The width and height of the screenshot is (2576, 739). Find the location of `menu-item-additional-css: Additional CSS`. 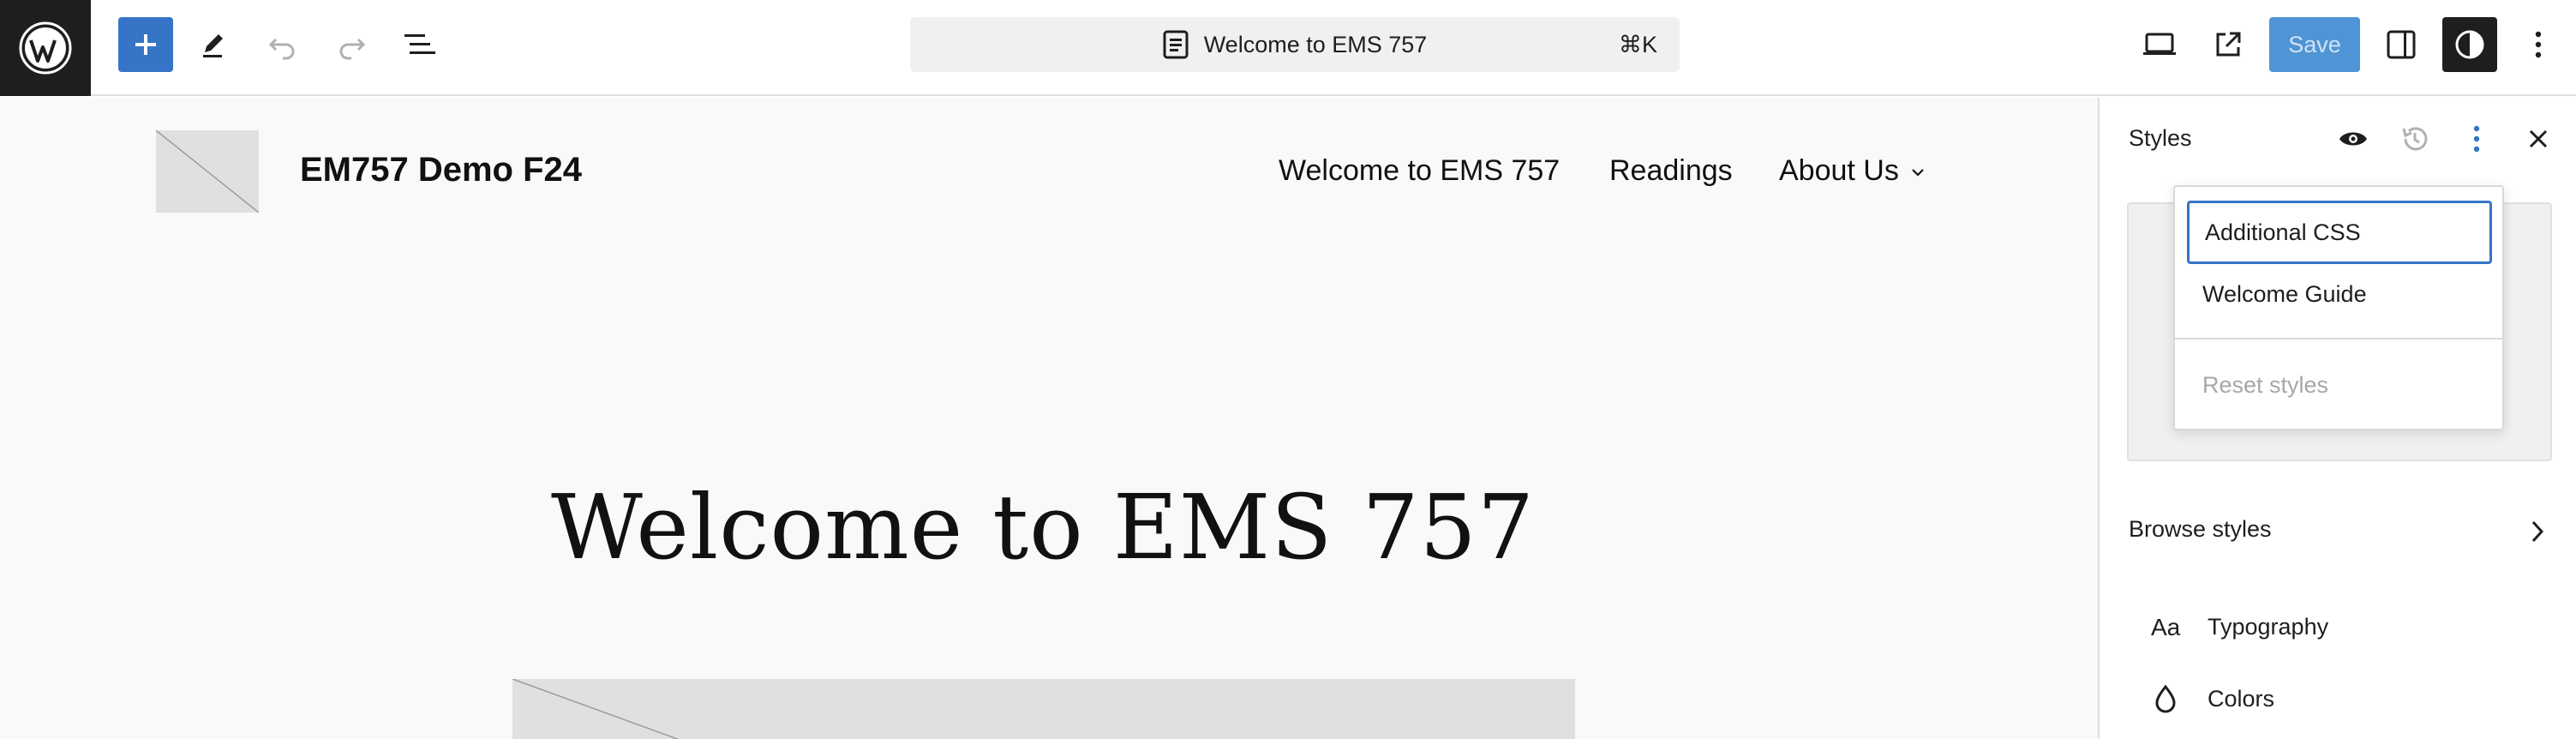

menu-item-additional-css: Additional CSS is located at coordinates (2339, 233).